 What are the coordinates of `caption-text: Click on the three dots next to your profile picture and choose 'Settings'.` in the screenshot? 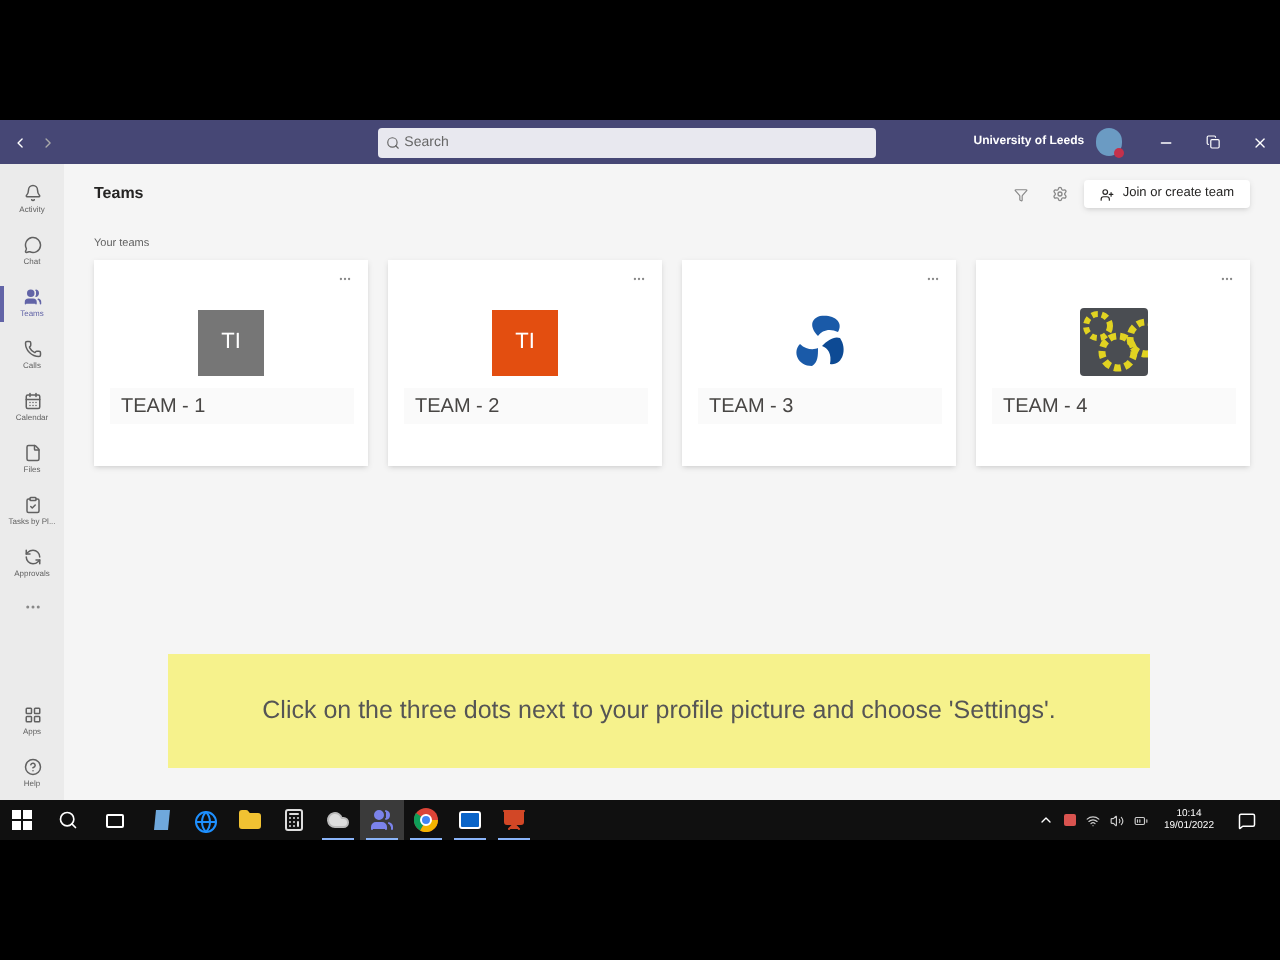 It's located at (659, 711).